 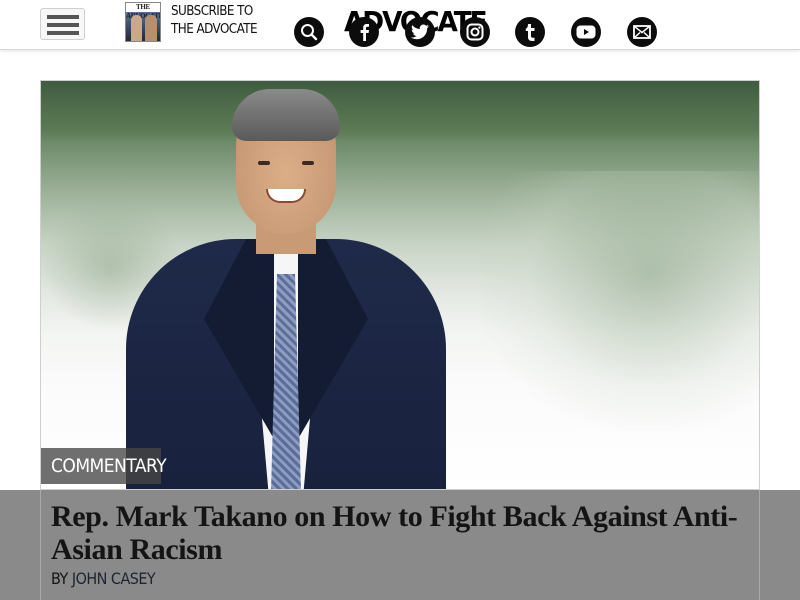 I want to click on instagram-link, so click(x=475, y=32).